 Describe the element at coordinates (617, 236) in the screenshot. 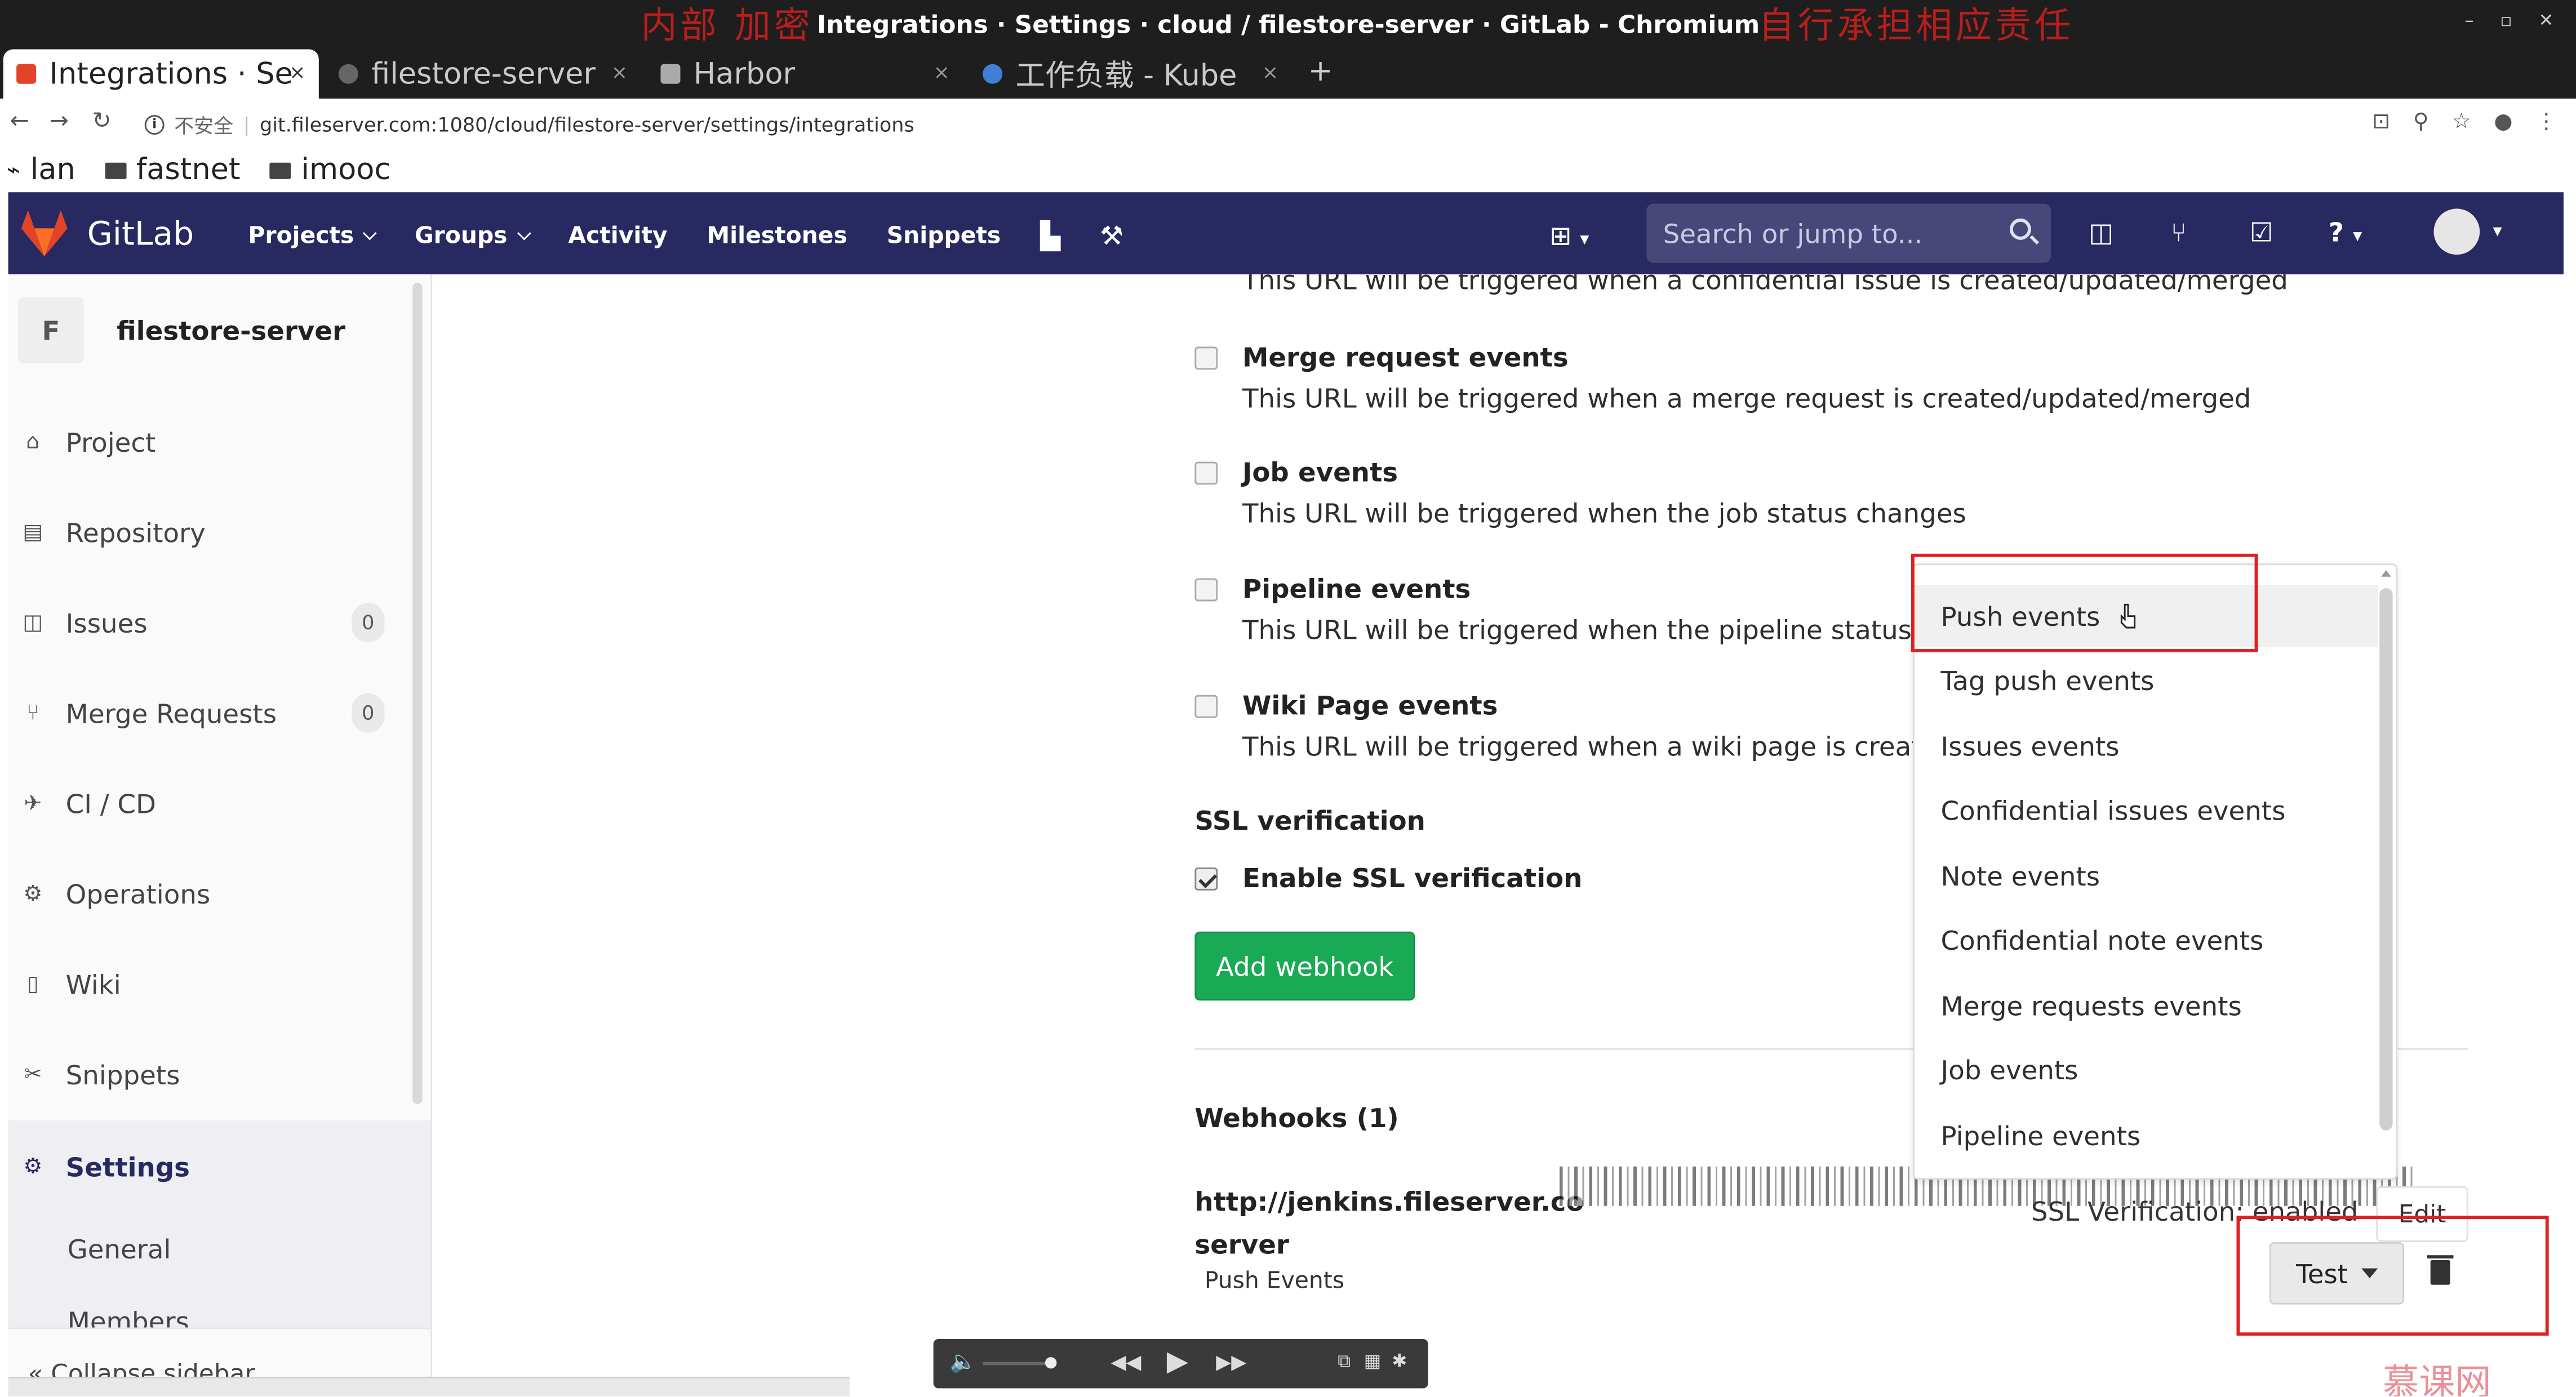

I see `nav-activity: Activity` at that location.